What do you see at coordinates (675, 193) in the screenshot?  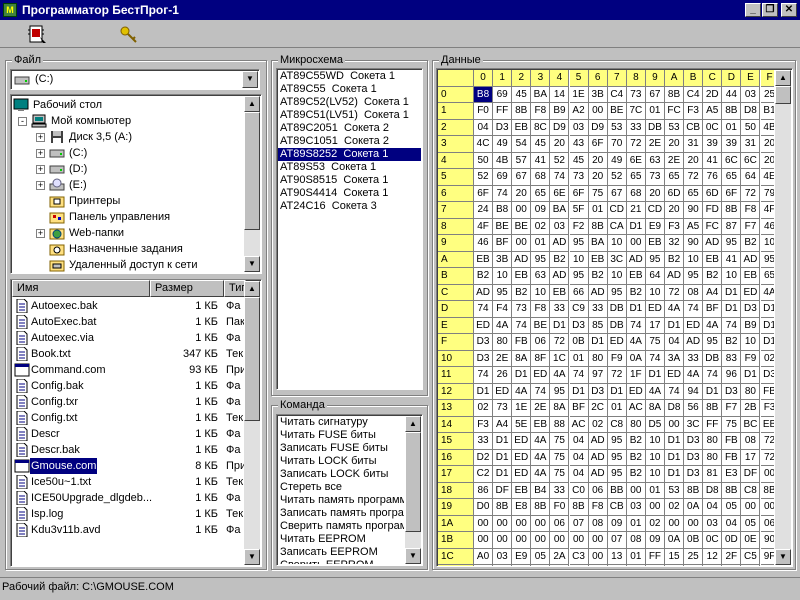 I see `hex-cell: 6D` at bounding box center [675, 193].